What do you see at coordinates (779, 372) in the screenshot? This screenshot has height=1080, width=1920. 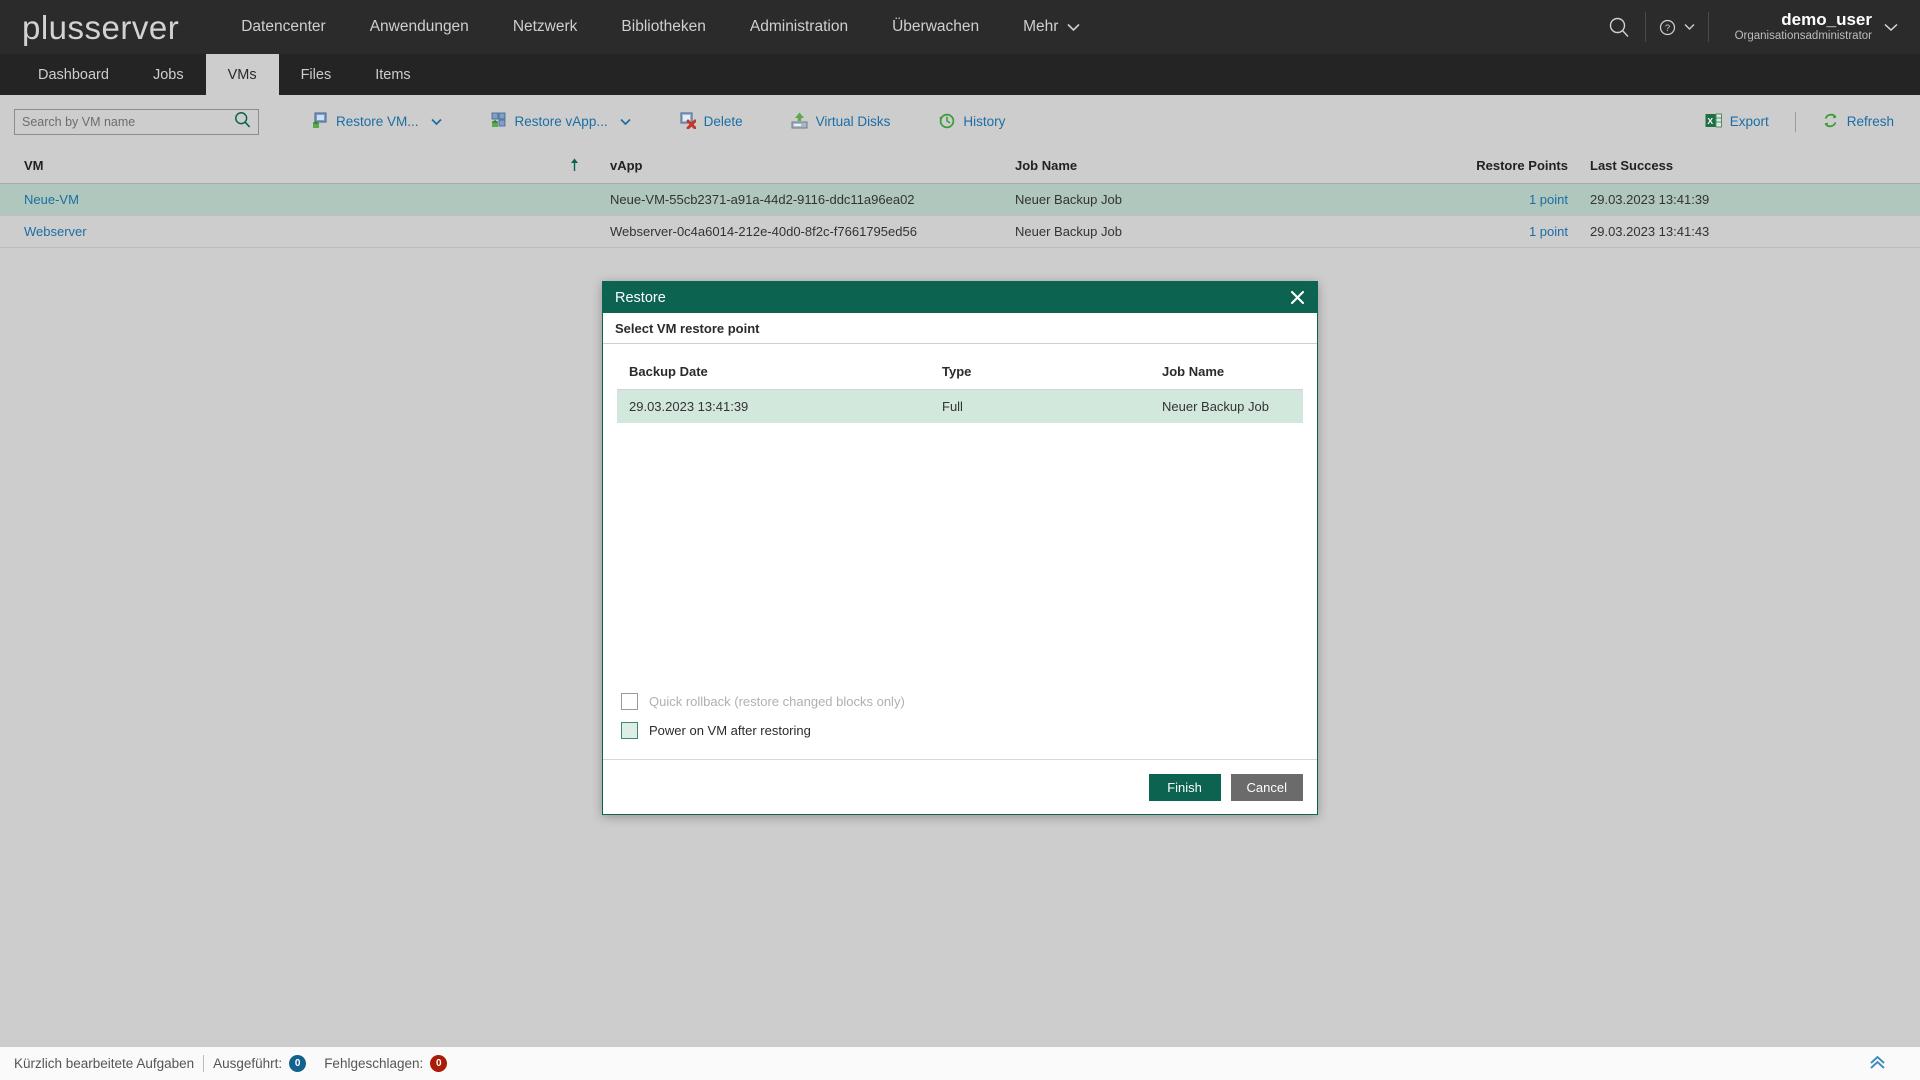 I see `column-header-backup-date: Backup Date` at bounding box center [779, 372].